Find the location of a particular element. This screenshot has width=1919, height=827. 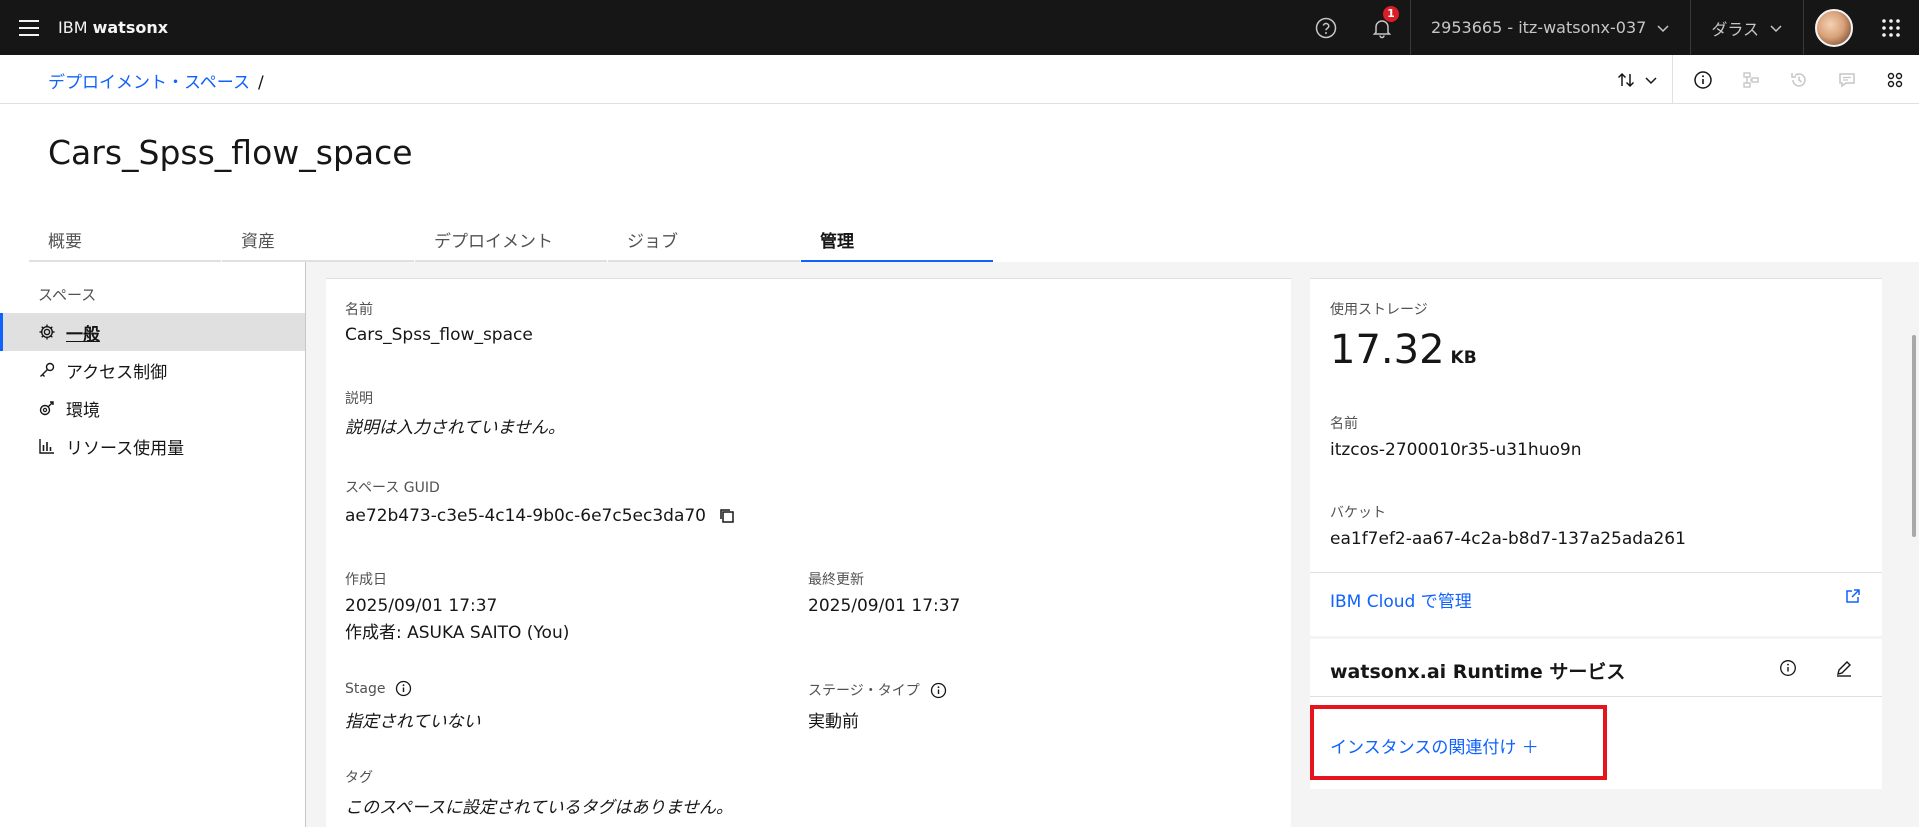

import-export-icon is located at coordinates (1625, 79).